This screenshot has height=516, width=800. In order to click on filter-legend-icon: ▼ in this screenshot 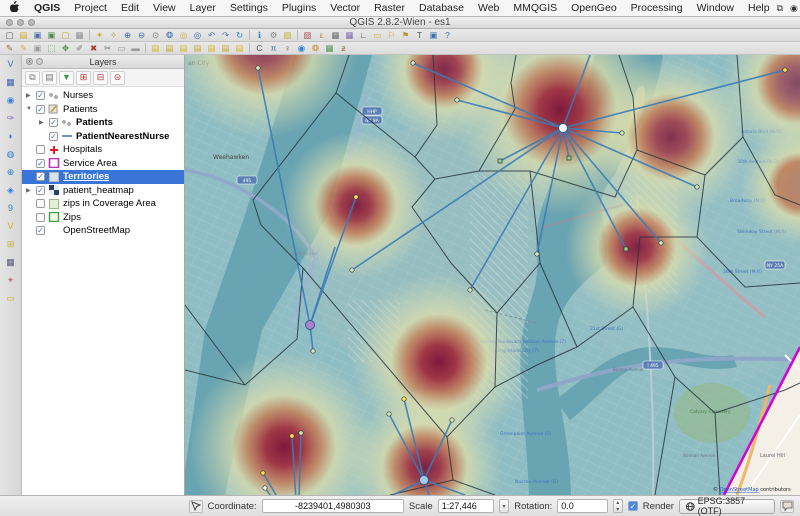, I will do `click(66, 77)`.